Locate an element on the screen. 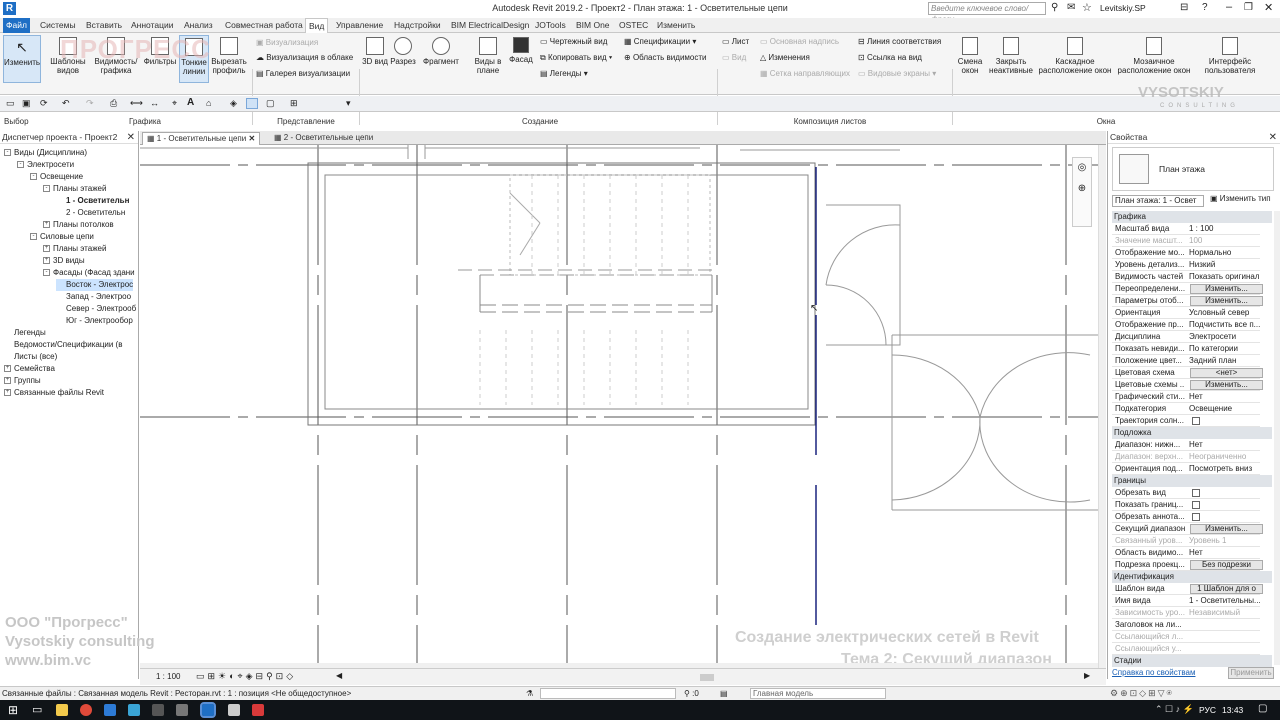  property-group-header: Идентификация is located at coordinates (1192, 577).